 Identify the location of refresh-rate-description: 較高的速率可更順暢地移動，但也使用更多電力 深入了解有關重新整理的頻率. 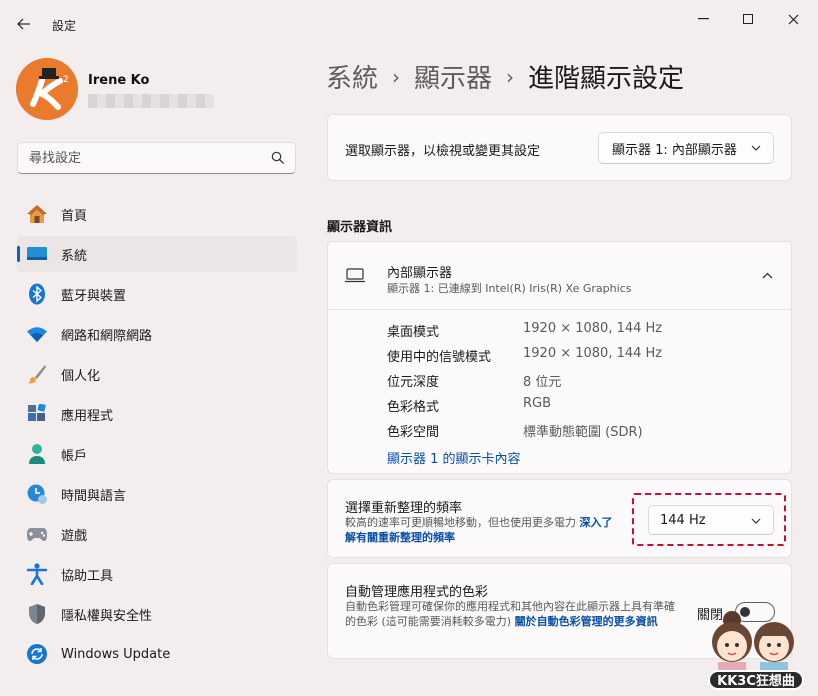
(484, 530).